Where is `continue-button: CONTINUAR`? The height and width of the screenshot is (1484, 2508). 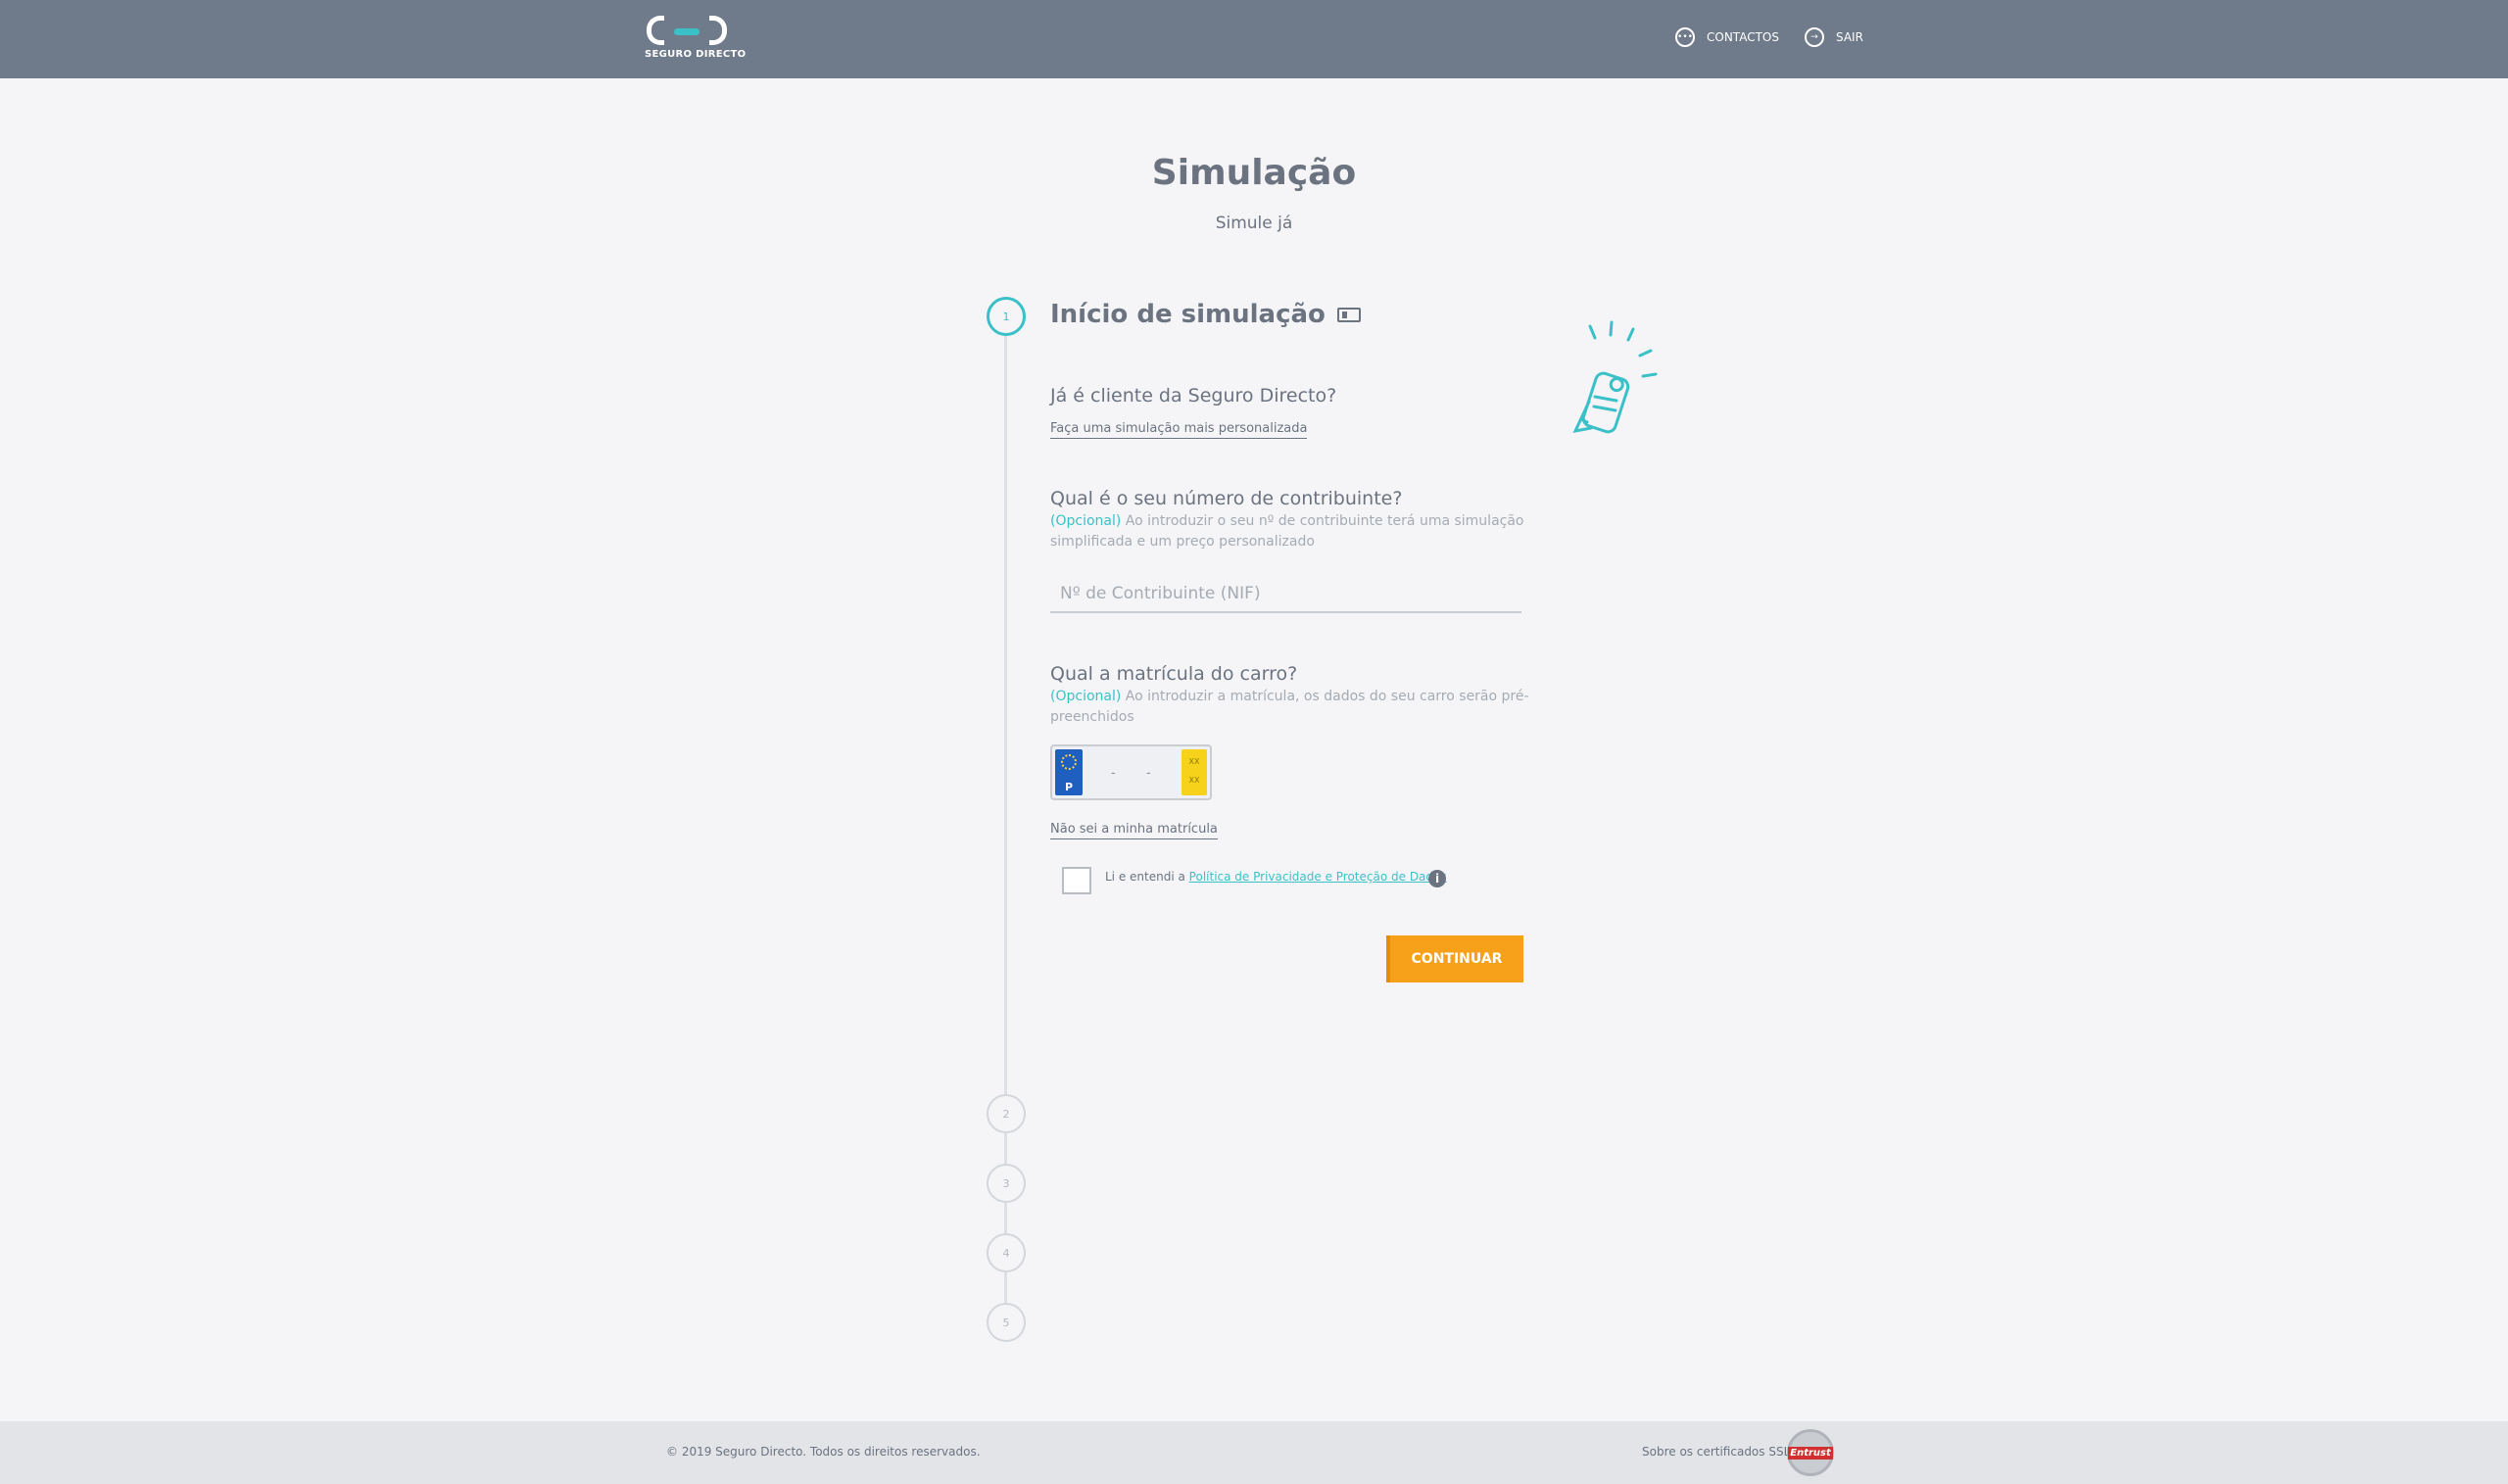
continue-button: CONTINUAR is located at coordinates (1454, 958).